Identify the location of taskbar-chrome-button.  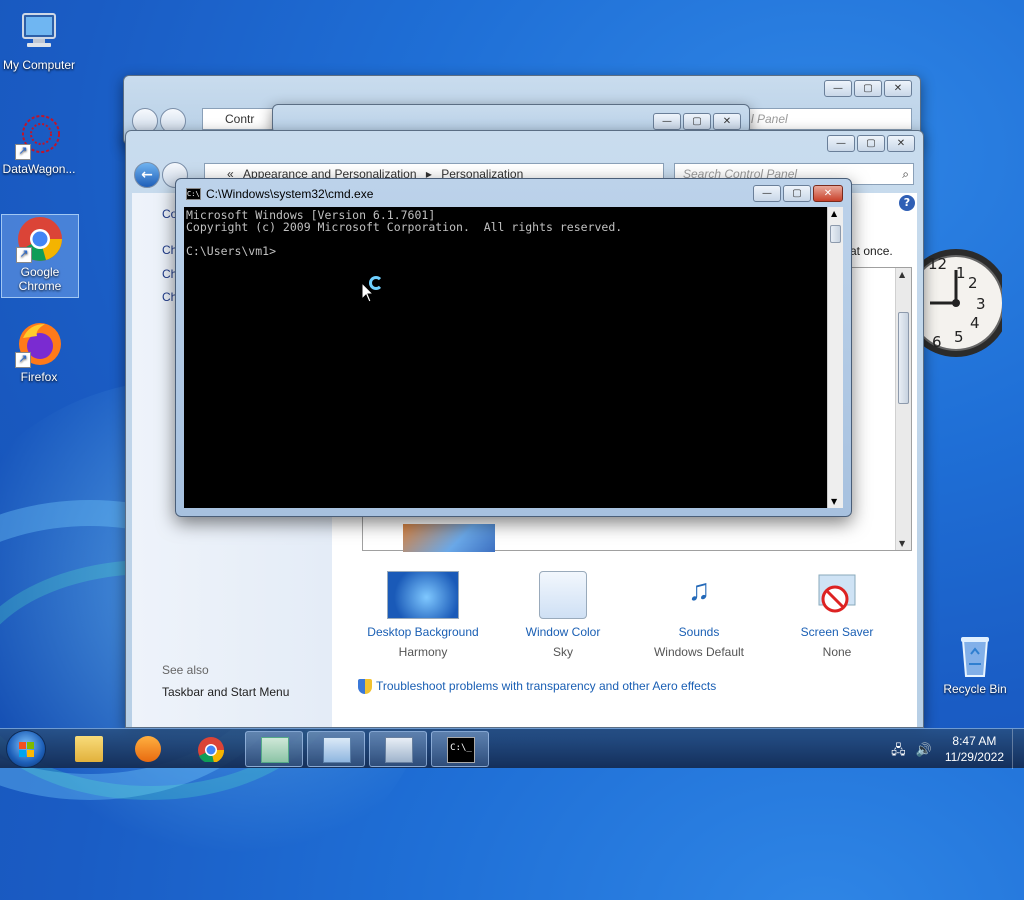
(211, 749).